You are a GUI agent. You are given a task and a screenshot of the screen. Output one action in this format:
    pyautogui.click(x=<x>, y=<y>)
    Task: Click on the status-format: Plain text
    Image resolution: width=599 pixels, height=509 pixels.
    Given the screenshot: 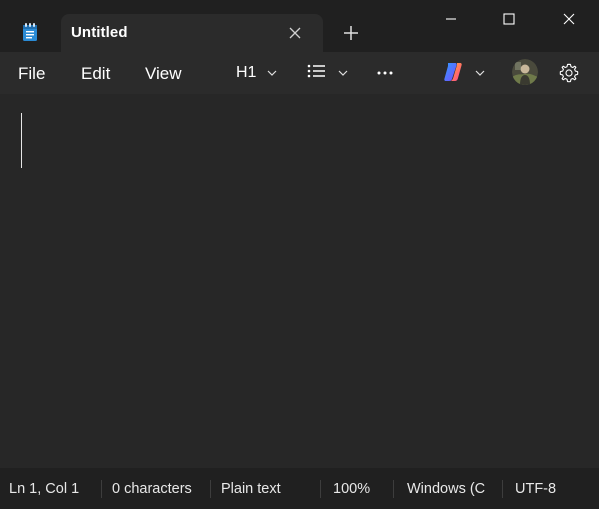 What is the action you would take?
    pyautogui.click(x=251, y=489)
    